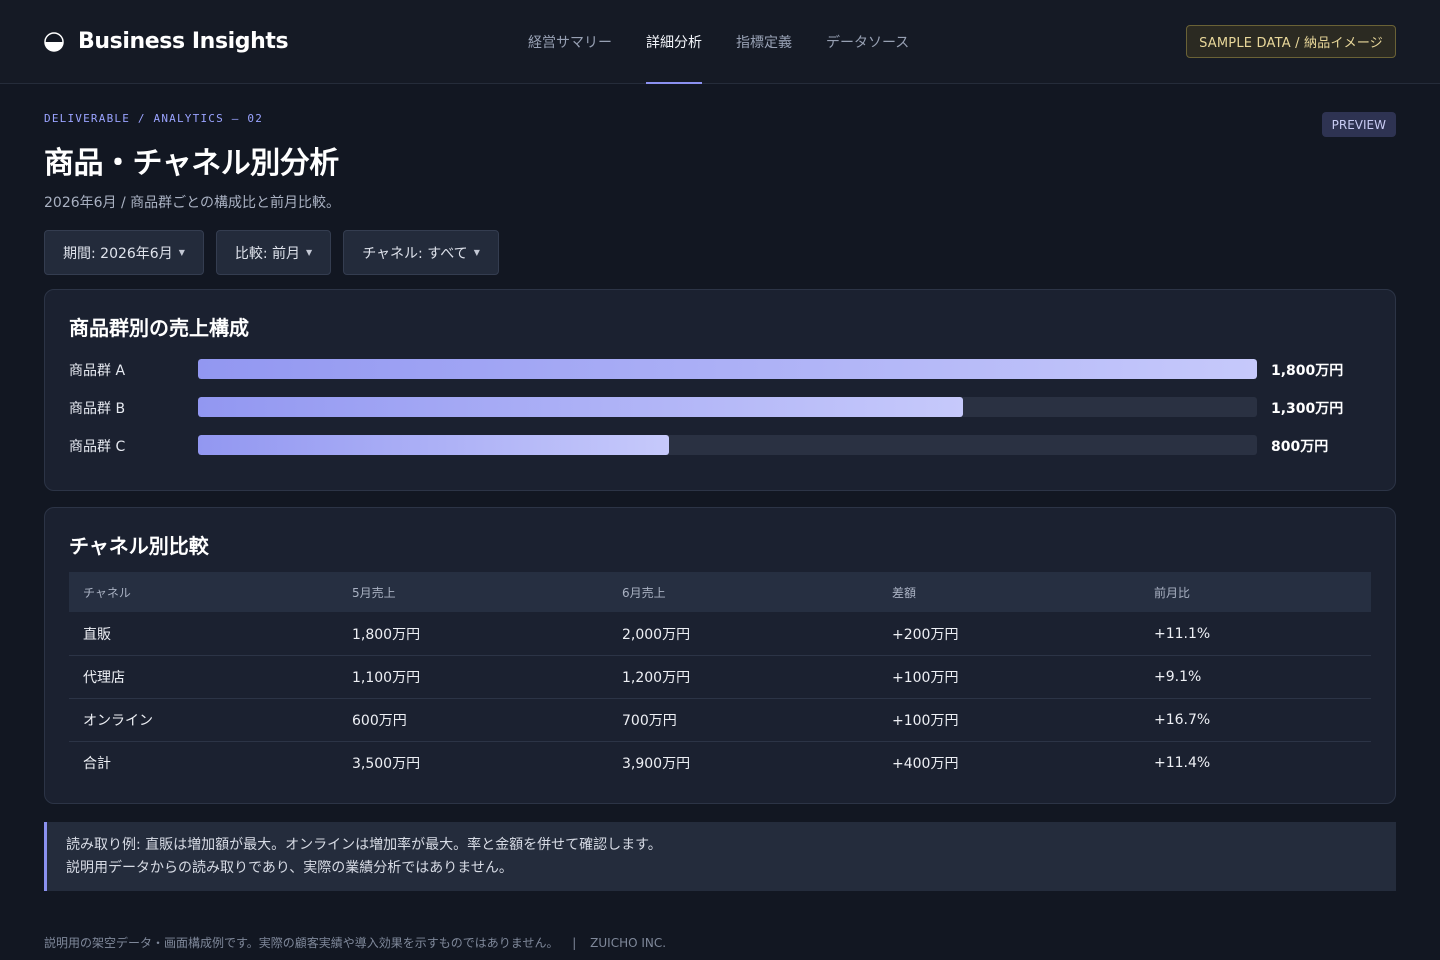 The width and height of the screenshot is (1440, 960). I want to click on column-header: 差額, so click(904, 592).